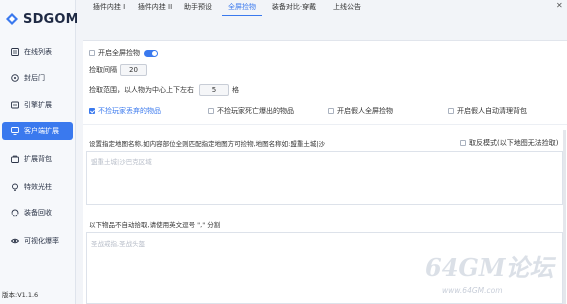  What do you see at coordinates (347, 8) in the screenshot?
I see `tab-announcement: 上线公告` at bounding box center [347, 8].